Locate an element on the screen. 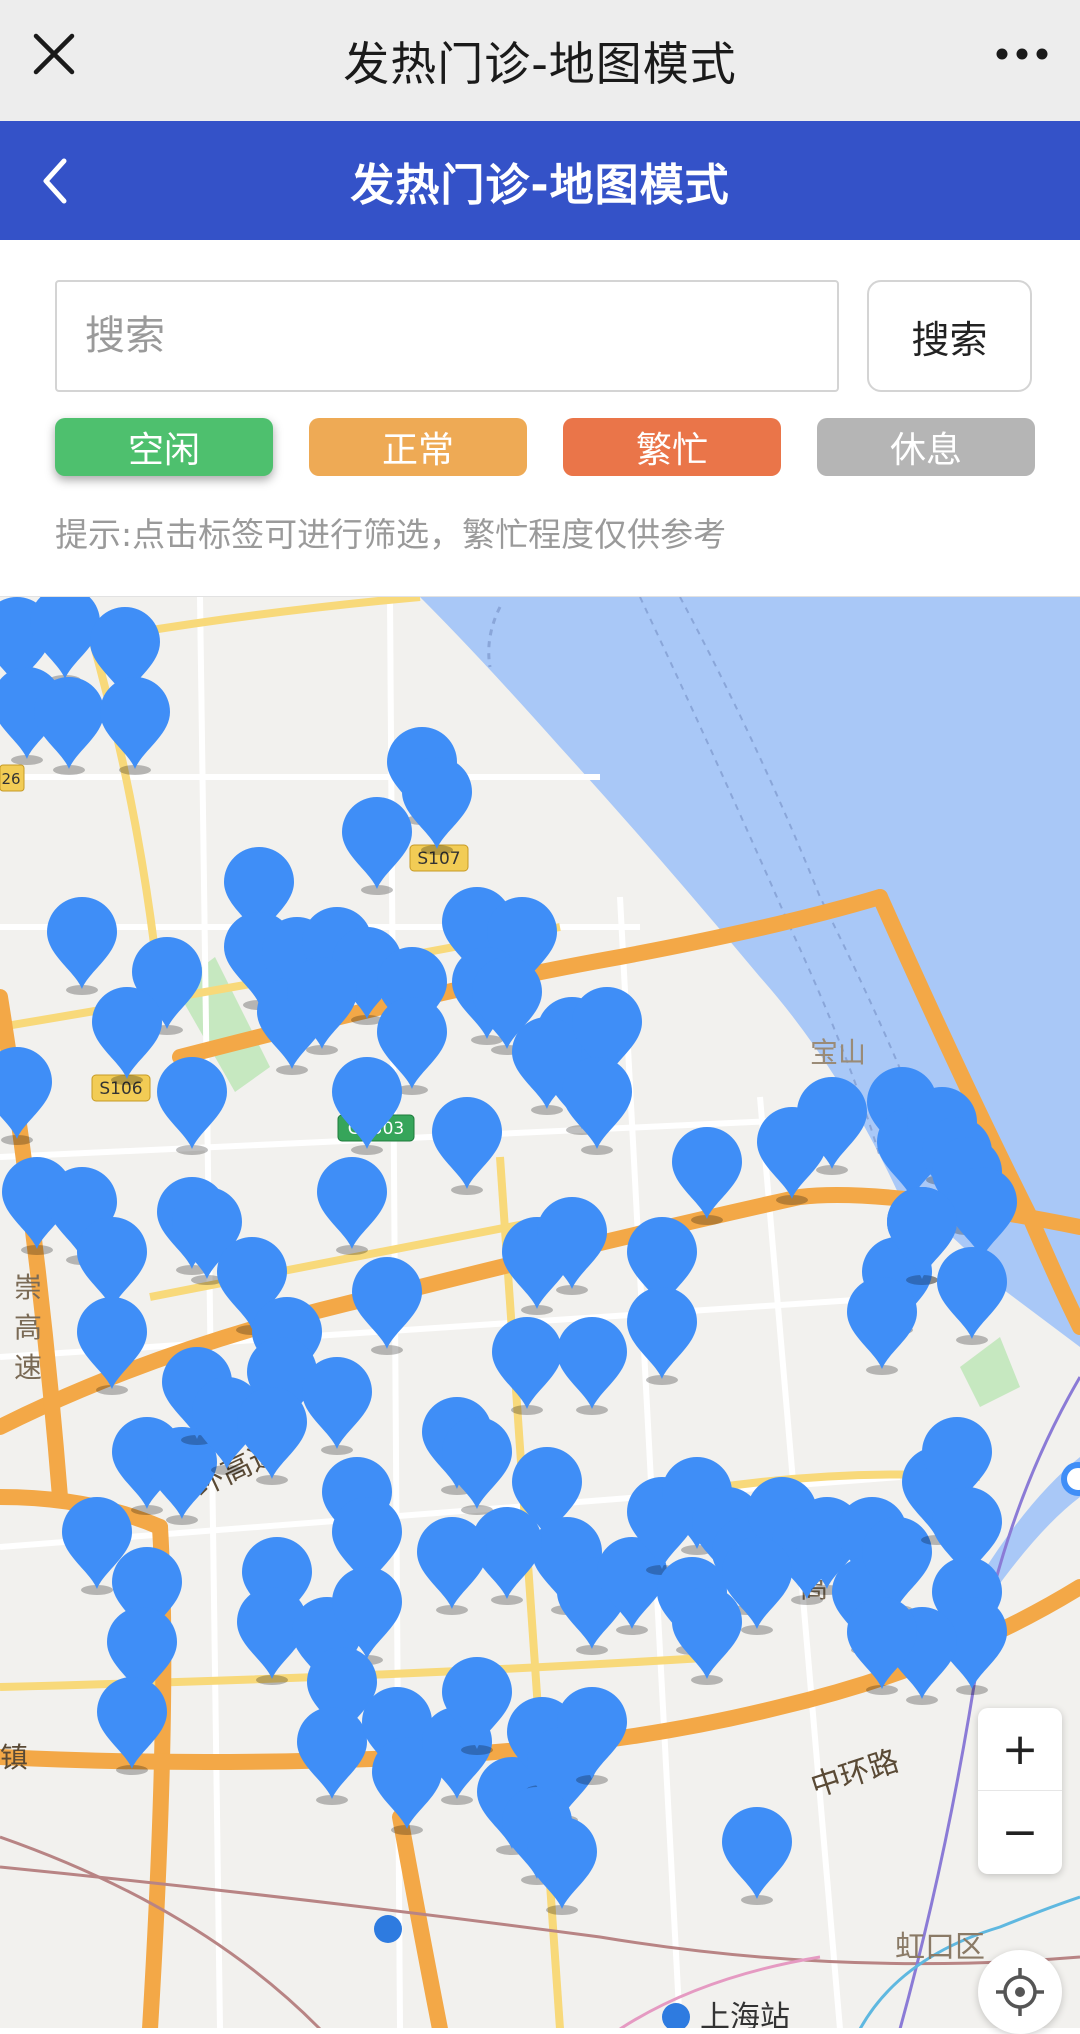  zoom-controls: + − is located at coordinates (1020, 1791).